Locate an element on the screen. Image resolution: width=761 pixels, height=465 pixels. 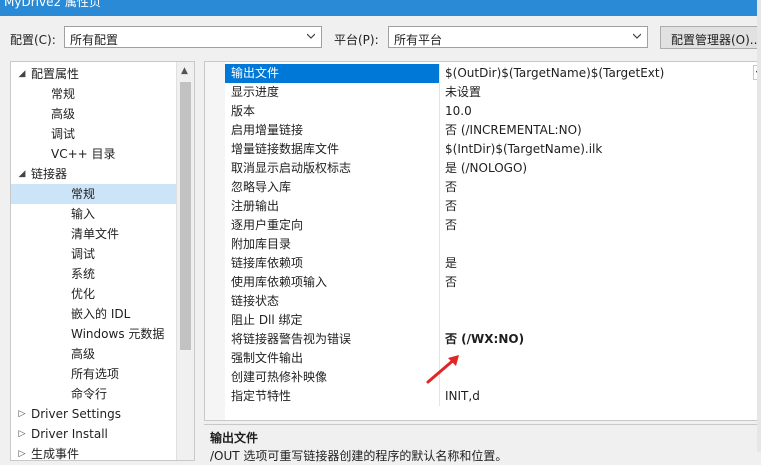
window-edge is located at coordinates (759, 226).